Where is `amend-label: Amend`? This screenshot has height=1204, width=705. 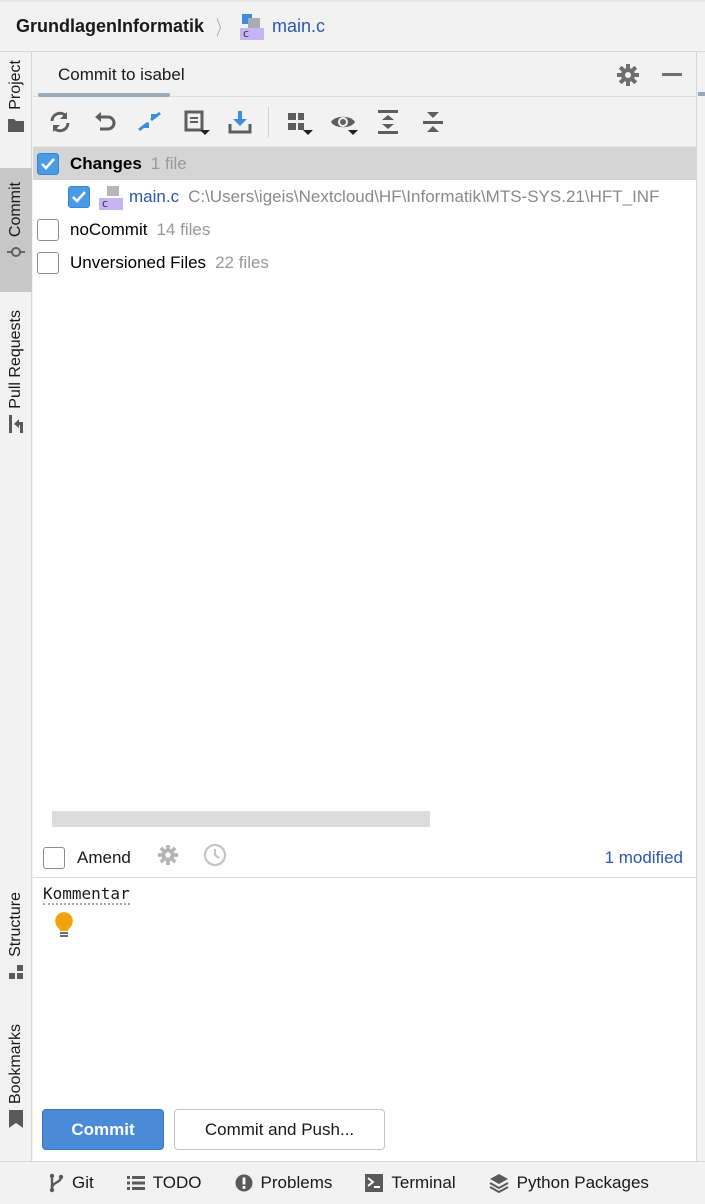
amend-label: Amend is located at coordinates (104, 857).